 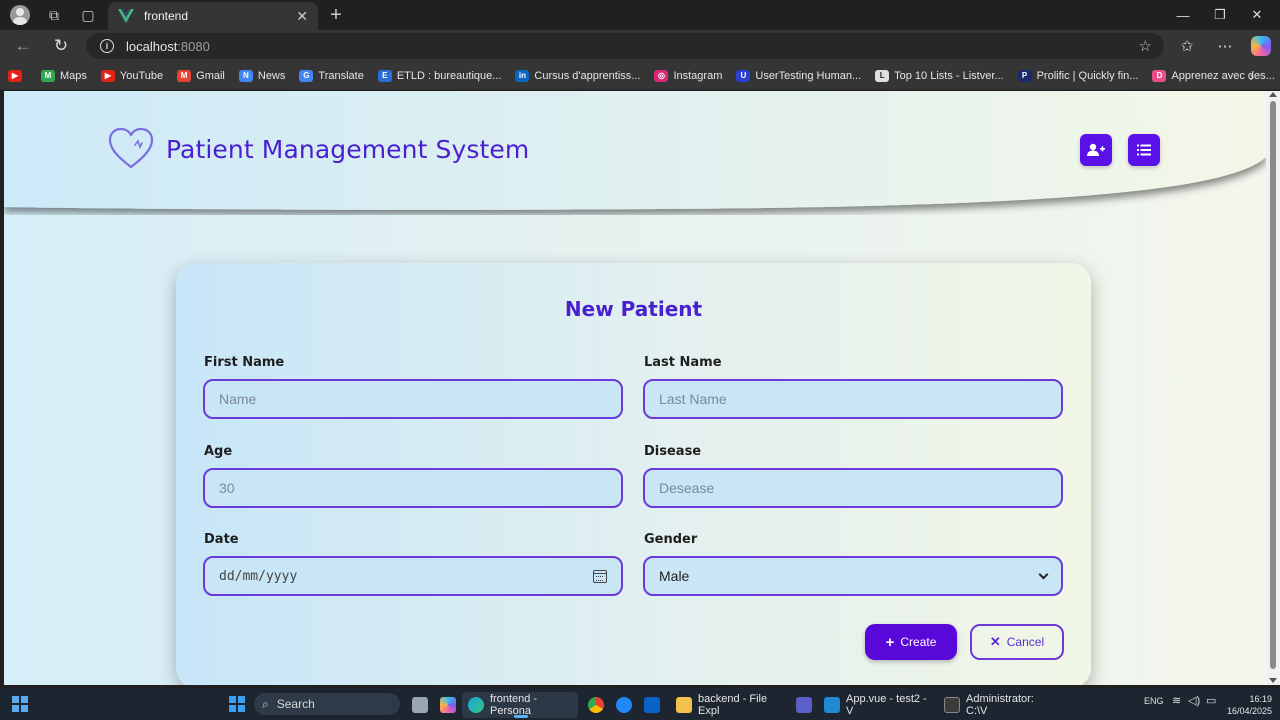 What do you see at coordinates (683, 362) in the screenshot?
I see `last-name-label: Last Name` at bounding box center [683, 362].